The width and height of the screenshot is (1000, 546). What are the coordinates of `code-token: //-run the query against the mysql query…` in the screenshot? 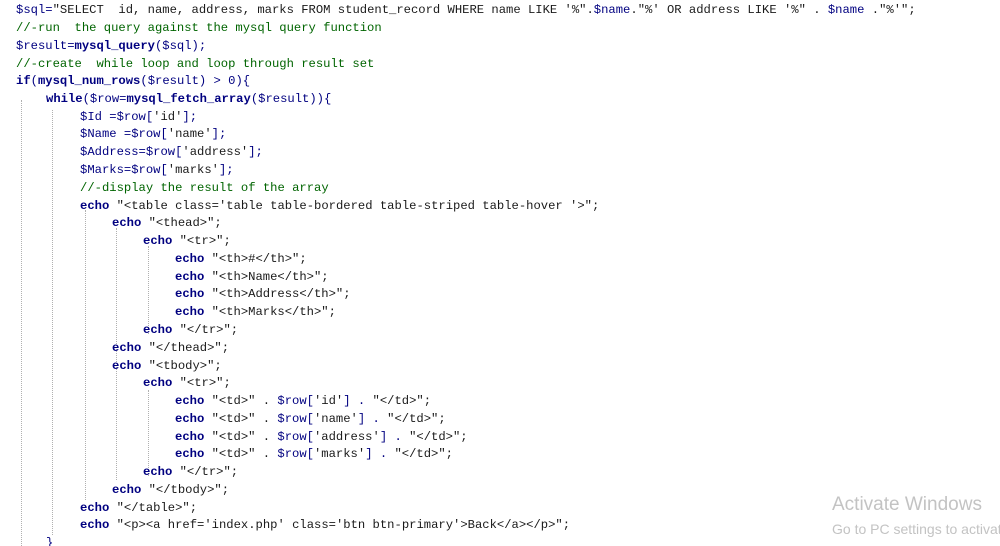 It's located at (199, 28).